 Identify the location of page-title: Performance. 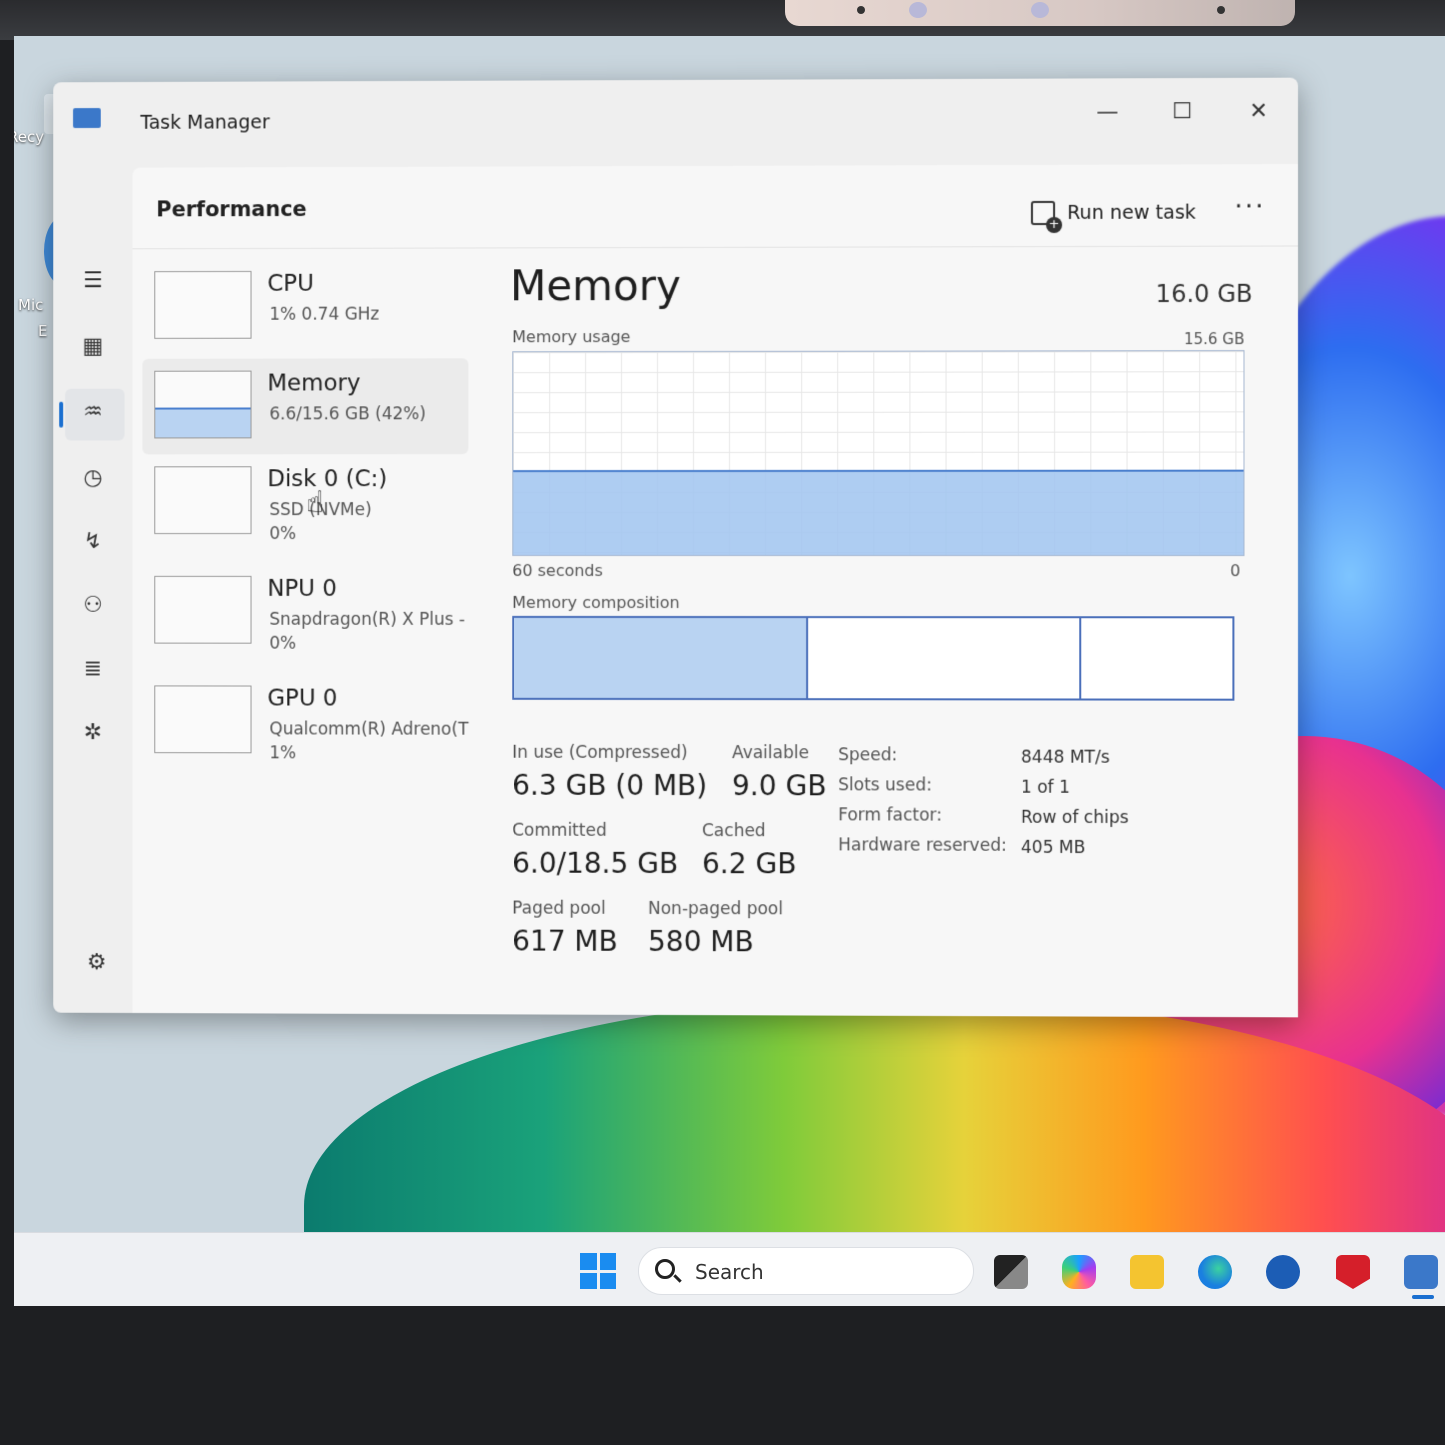
(231, 209).